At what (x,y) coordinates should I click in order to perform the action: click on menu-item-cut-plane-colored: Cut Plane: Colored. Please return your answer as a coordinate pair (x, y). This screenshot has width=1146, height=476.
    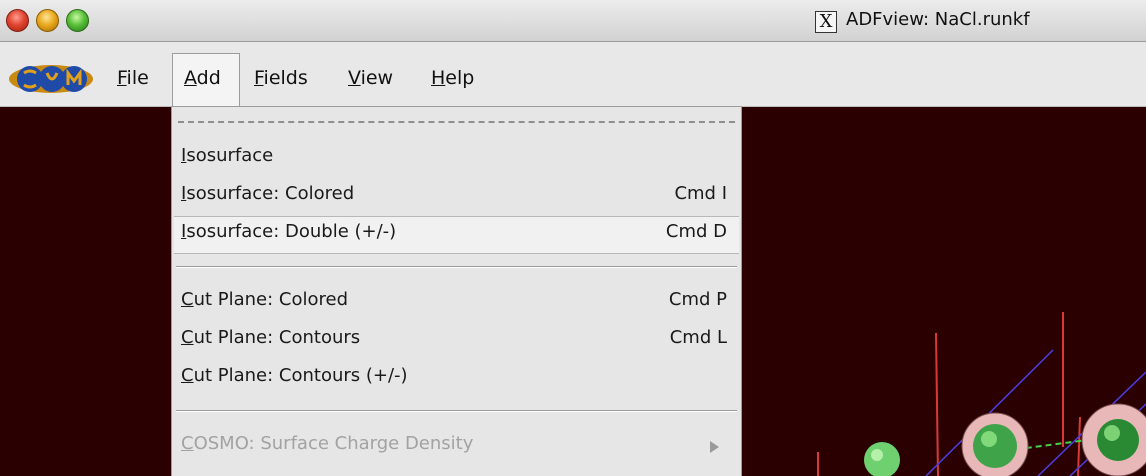
    Looking at the image, I should click on (264, 299).